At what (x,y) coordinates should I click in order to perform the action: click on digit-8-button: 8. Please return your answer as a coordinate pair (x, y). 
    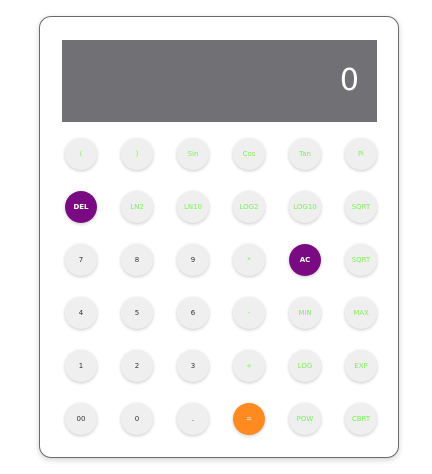
    Looking at the image, I should click on (137, 260).